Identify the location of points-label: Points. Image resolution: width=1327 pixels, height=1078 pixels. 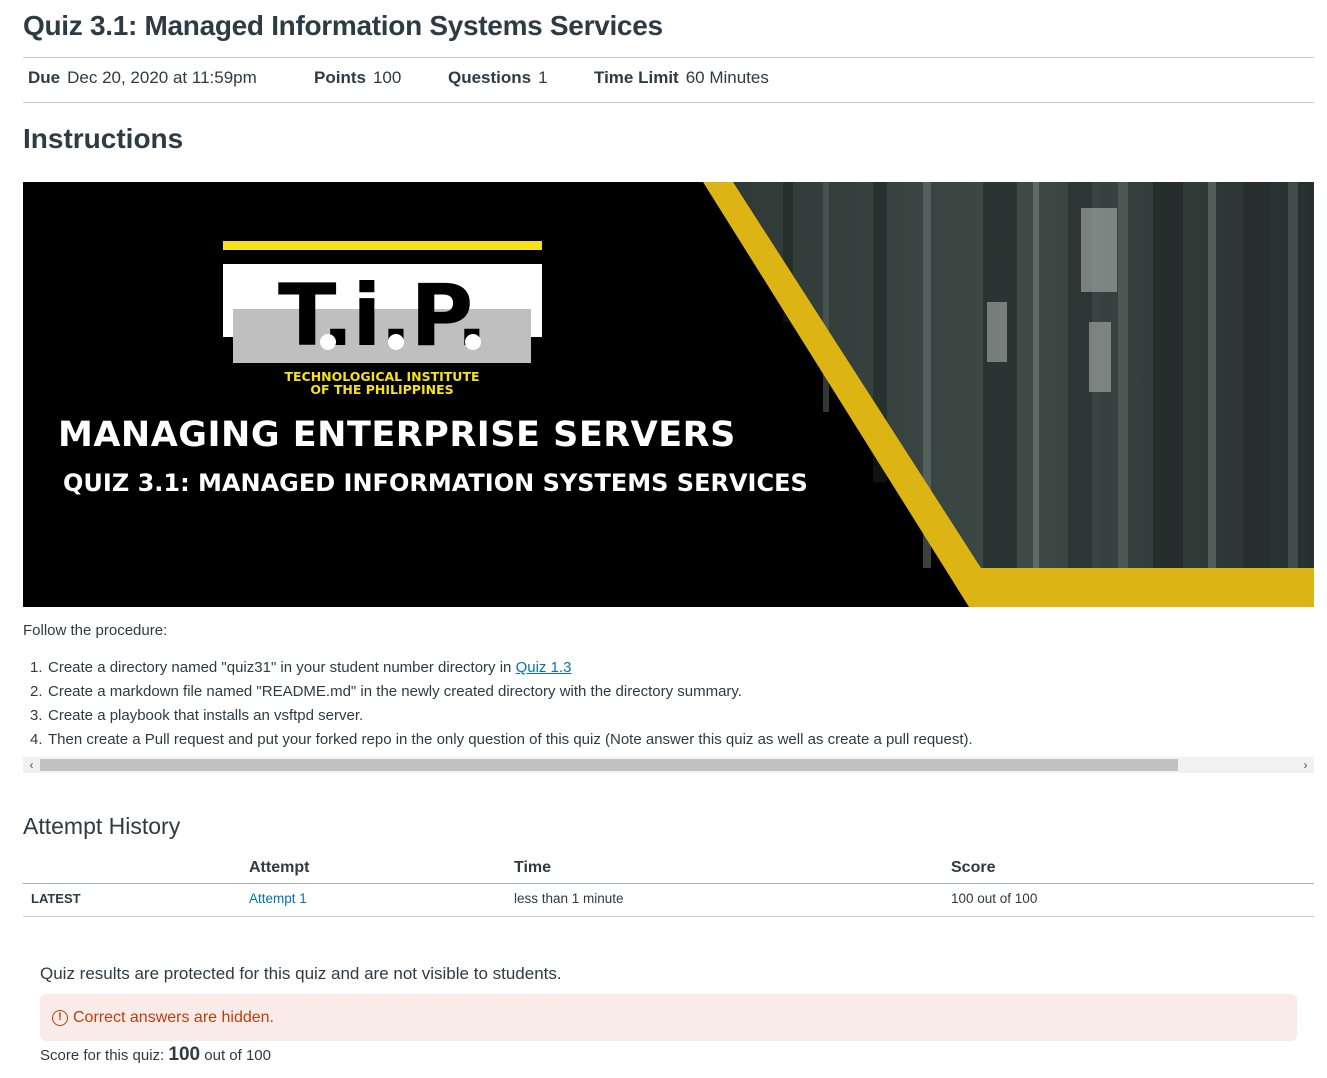
(340, 77).